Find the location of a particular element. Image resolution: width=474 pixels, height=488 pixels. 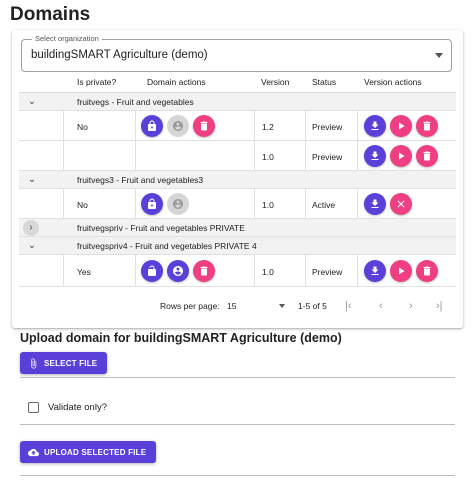

pagination-range: 1-5 of 5 is located at coordinates (312, 306).